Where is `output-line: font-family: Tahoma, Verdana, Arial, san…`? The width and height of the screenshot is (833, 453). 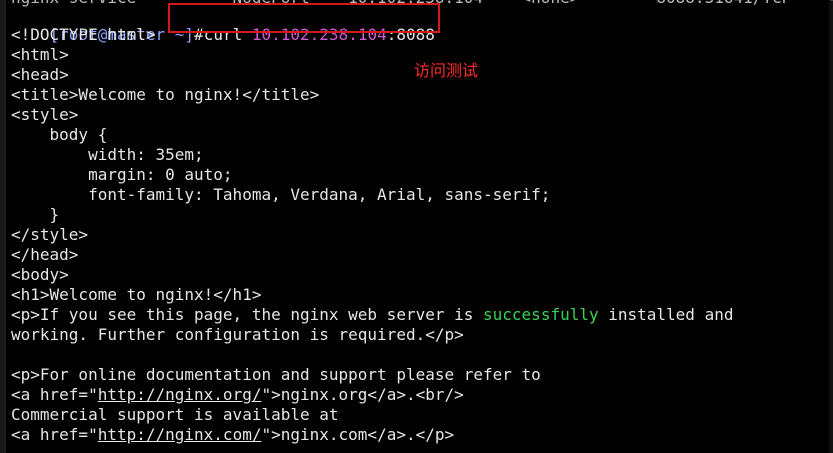
output-line: font-family: Tahoma, Verdana, Arial, san… is located at coordinates (281, 194).